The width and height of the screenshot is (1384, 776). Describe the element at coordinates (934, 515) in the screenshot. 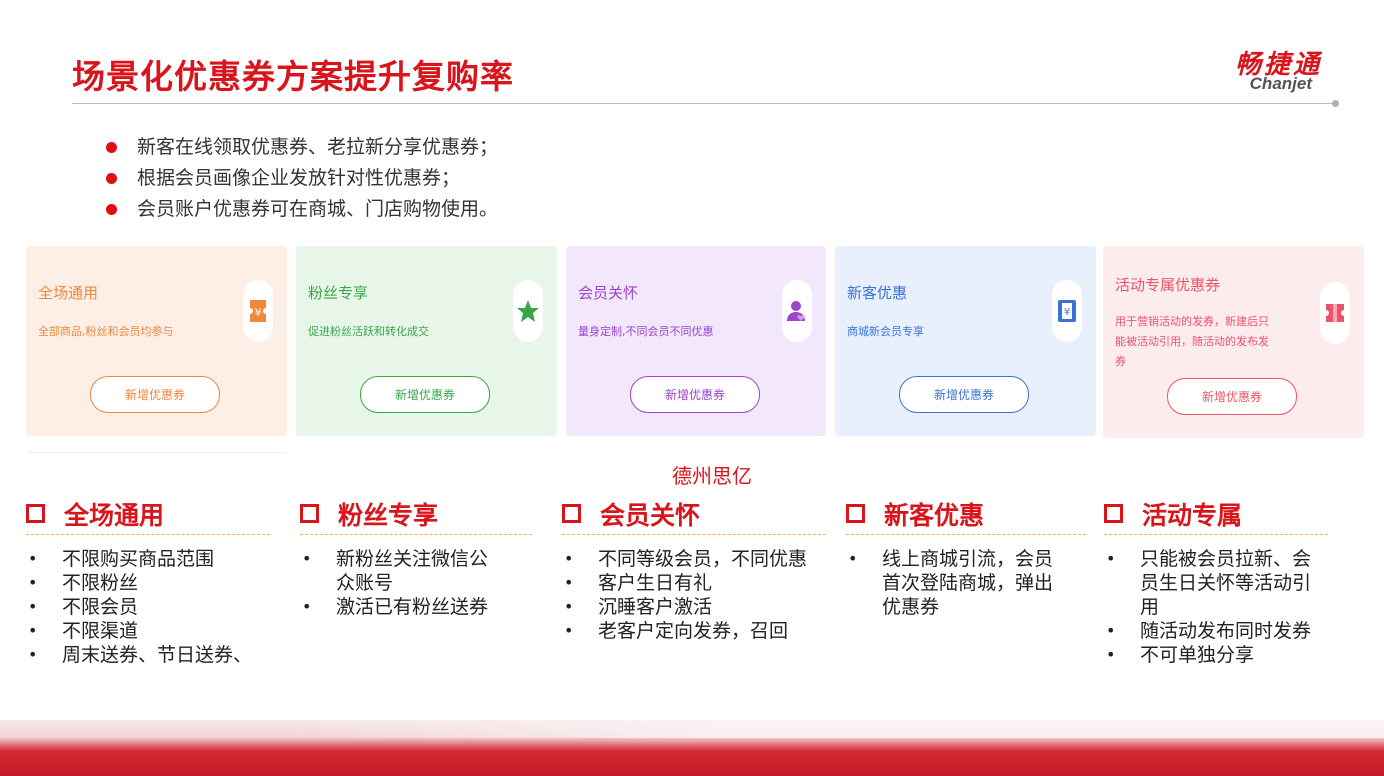

I see `section-title: 新客优惠` at that location.